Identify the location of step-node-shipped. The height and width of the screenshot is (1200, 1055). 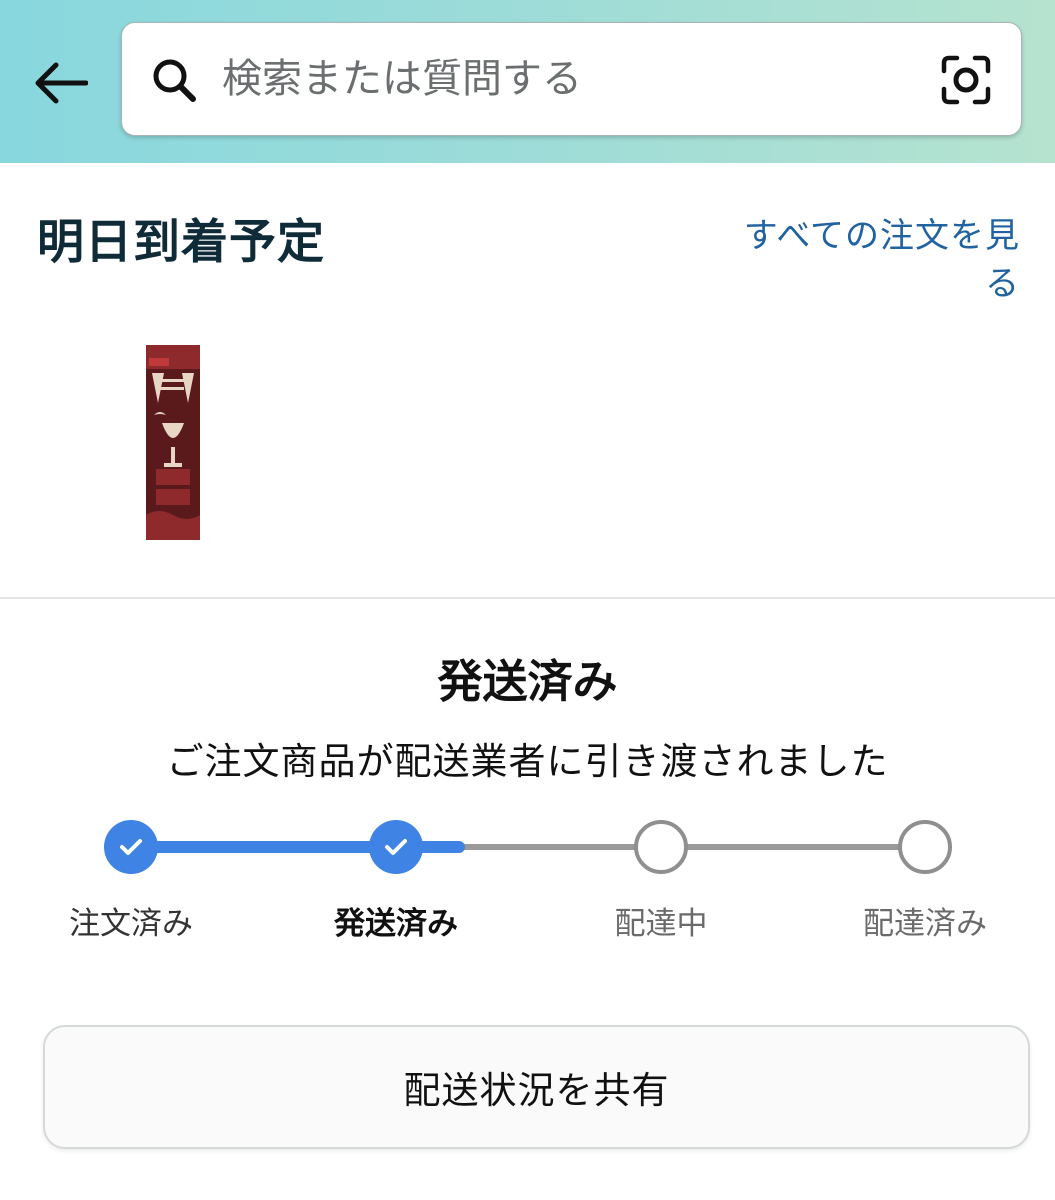
(396, 847).